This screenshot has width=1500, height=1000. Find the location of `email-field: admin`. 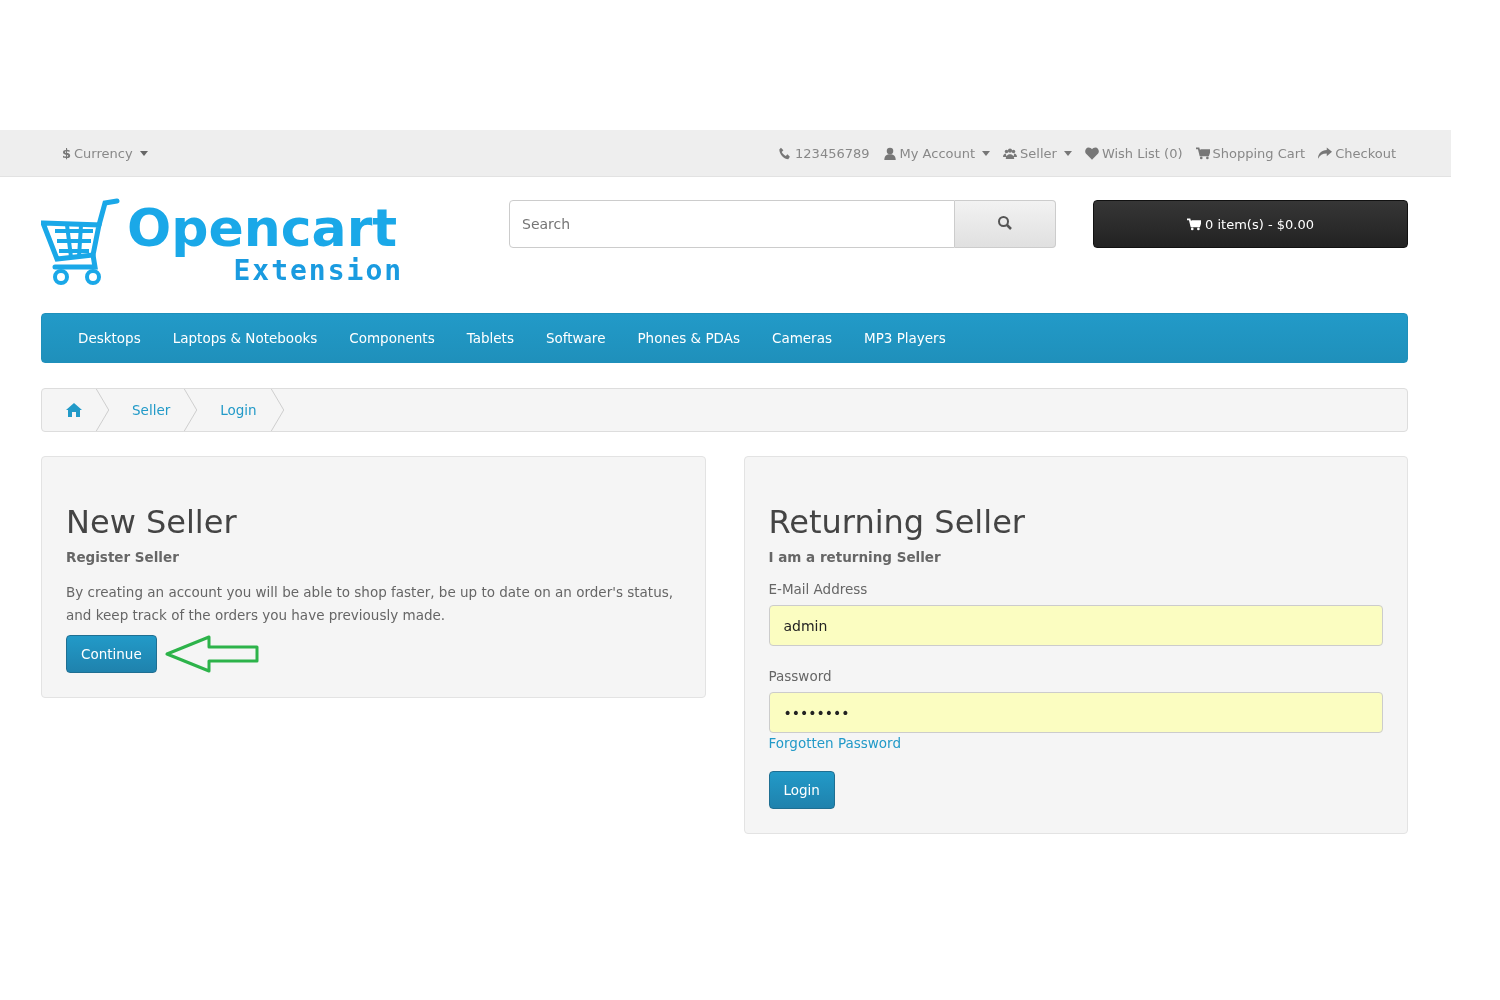

email-field: admin is located at coordinates (1075, 625).